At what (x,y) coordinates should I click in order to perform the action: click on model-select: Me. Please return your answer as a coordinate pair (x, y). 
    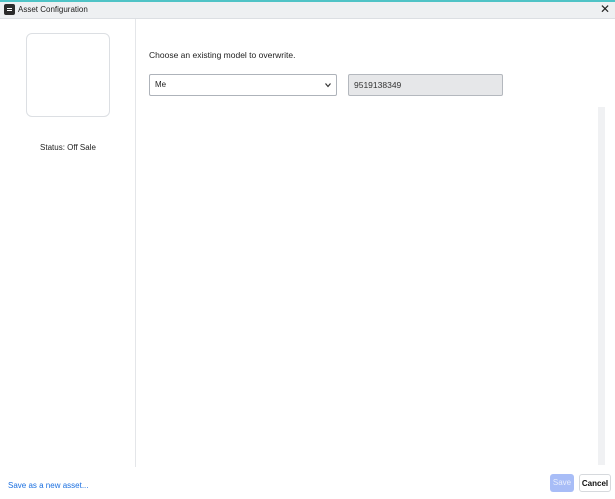
    Looking at the image, I should click on (243, 85).